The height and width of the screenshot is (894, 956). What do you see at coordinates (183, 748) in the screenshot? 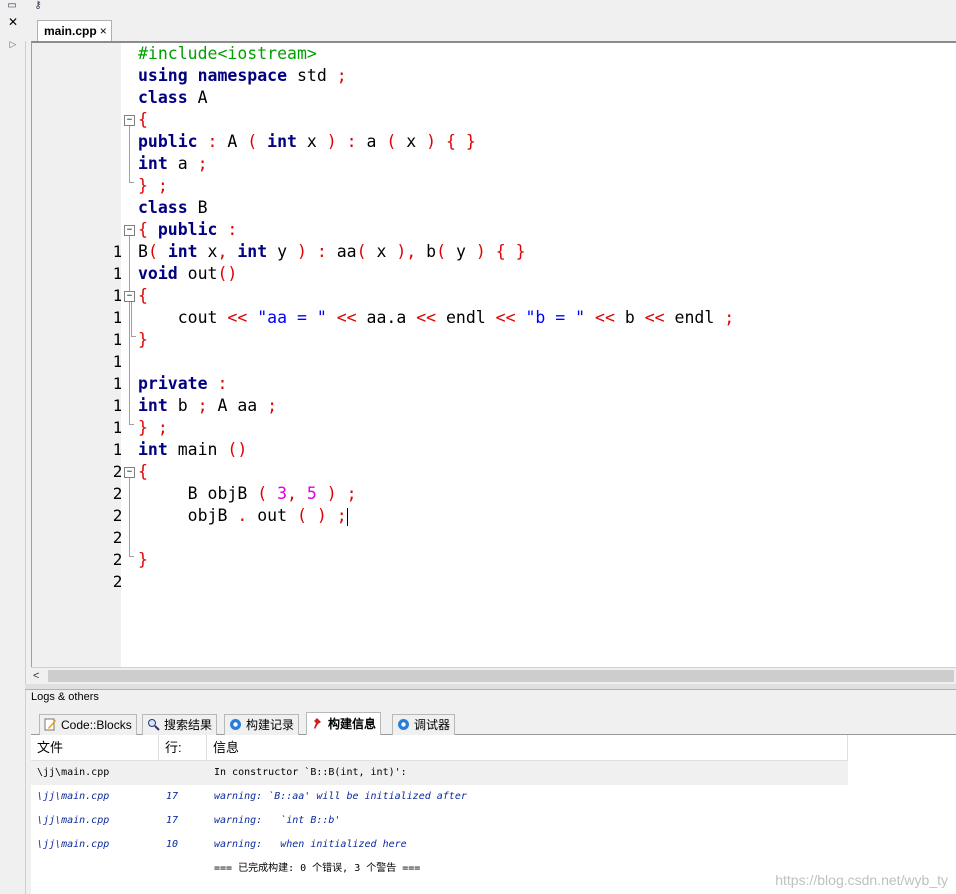
I see `column-header-line: 行:` at bounding box center [183, 748].